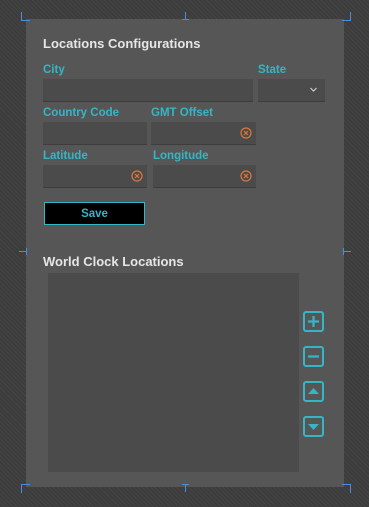 The height and width of the screenshot is (507, 369). Describe the element at coordinates (313, 321) in the screenshot. I see `add-location-button` at that location.